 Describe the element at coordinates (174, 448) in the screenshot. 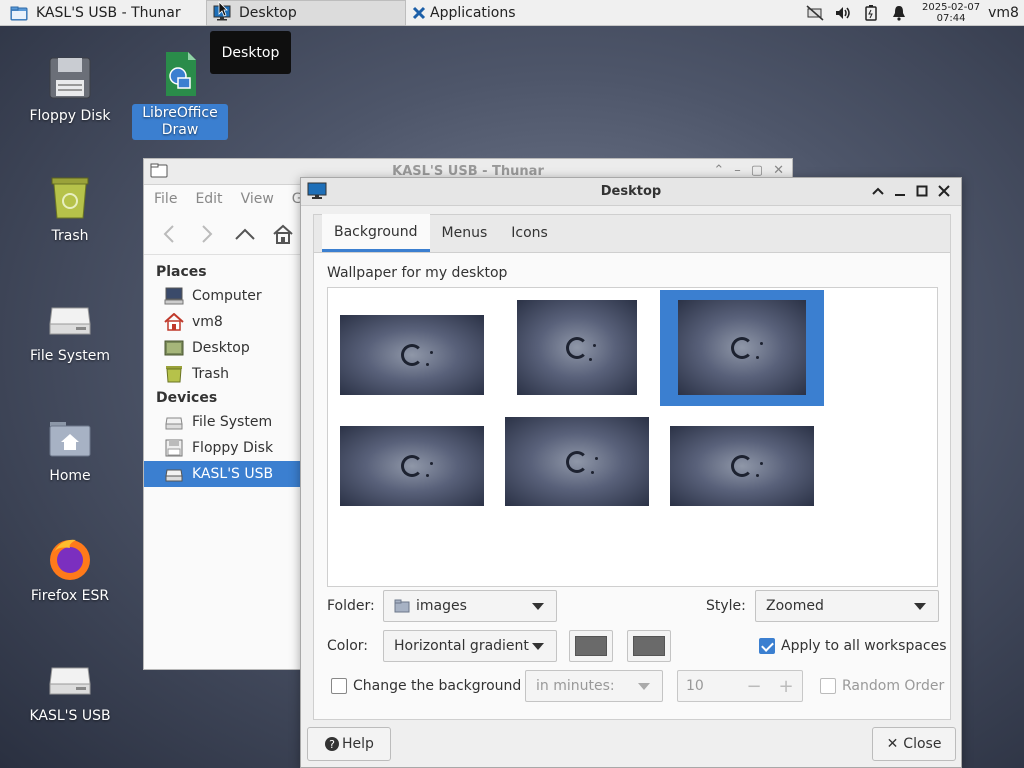

I see `floppy-disk-icon` at that location.